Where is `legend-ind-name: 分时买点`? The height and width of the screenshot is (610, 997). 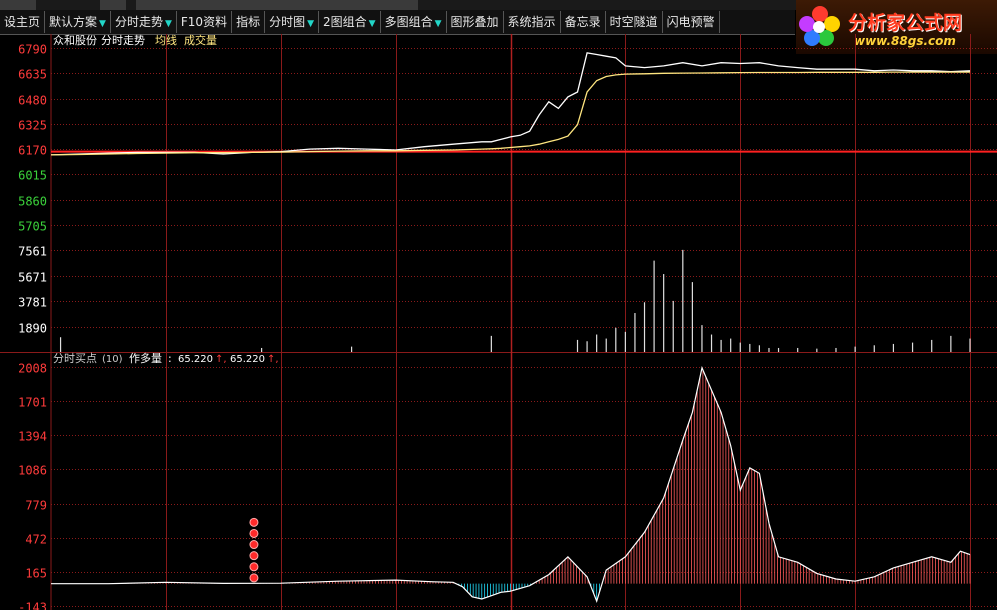 legend-ind-name: 分时买点 is located at coordinates (75, 358).